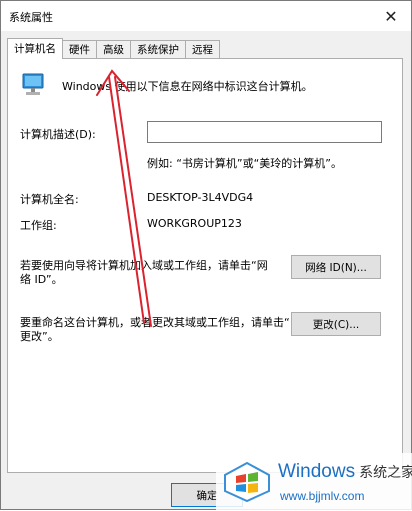 This screenshot has height=511, width=412. I want to click on watermark-url: www.bjjmlv.com, so click(322, 496).